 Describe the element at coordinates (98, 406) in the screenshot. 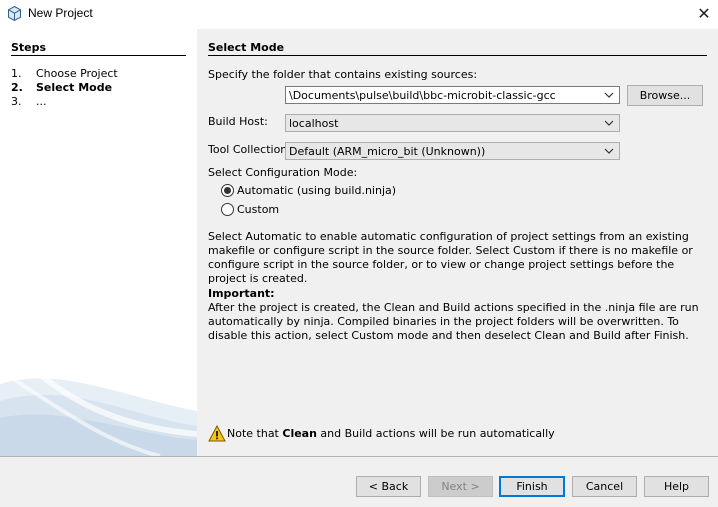

I see `decorative-swoosh` at that location.